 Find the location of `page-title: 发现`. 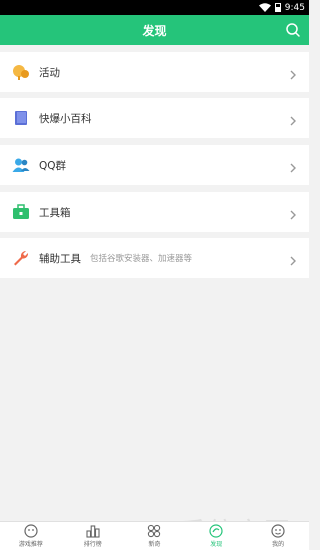

page-title: 发现 is located at coordinates (154, 30).